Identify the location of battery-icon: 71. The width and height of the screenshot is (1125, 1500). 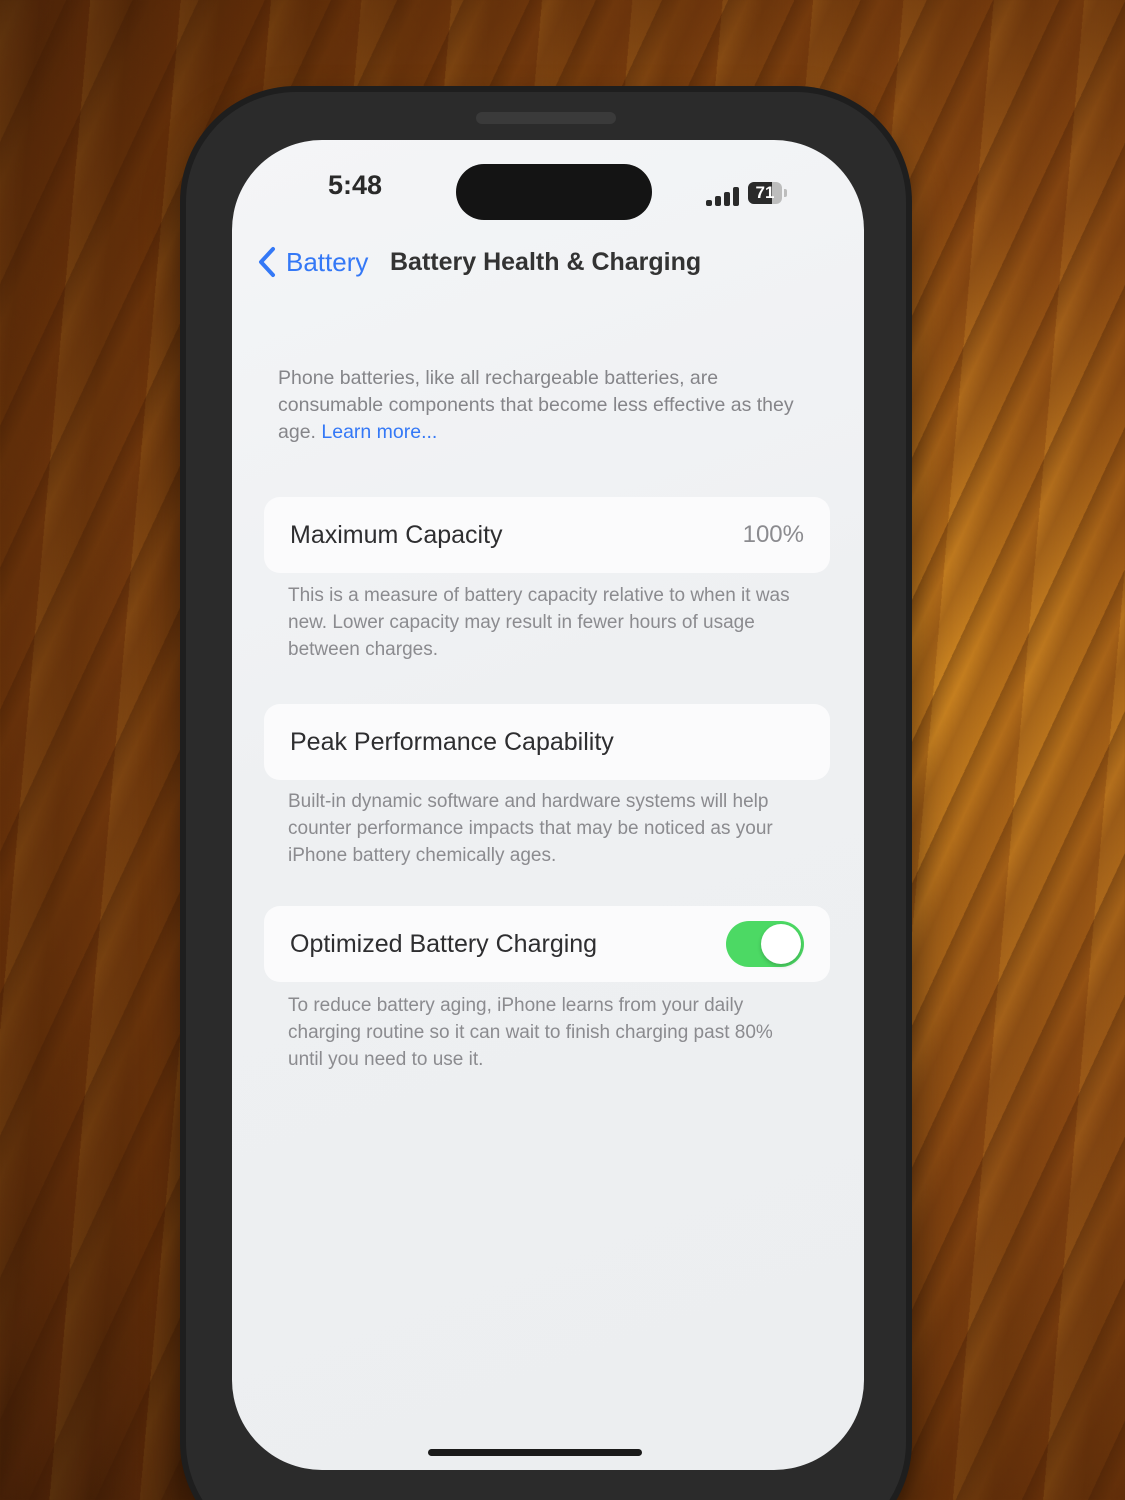
(768, 194).